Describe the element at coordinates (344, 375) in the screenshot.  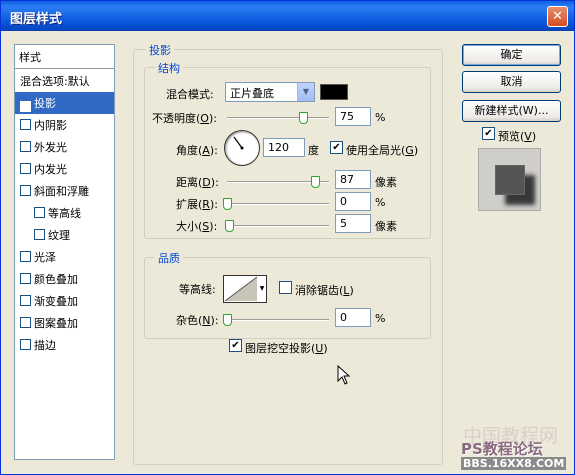
I see `mouse-cursor-icon` at that location.